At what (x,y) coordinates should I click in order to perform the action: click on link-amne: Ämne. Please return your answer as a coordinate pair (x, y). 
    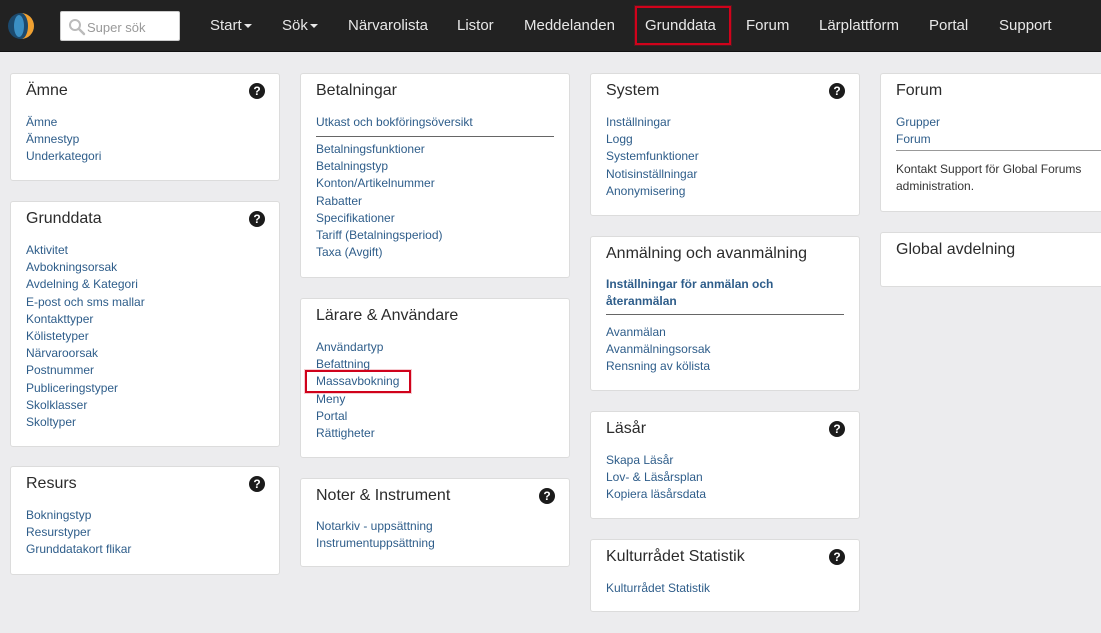
    Looking at the image, I should click on (63, 122).